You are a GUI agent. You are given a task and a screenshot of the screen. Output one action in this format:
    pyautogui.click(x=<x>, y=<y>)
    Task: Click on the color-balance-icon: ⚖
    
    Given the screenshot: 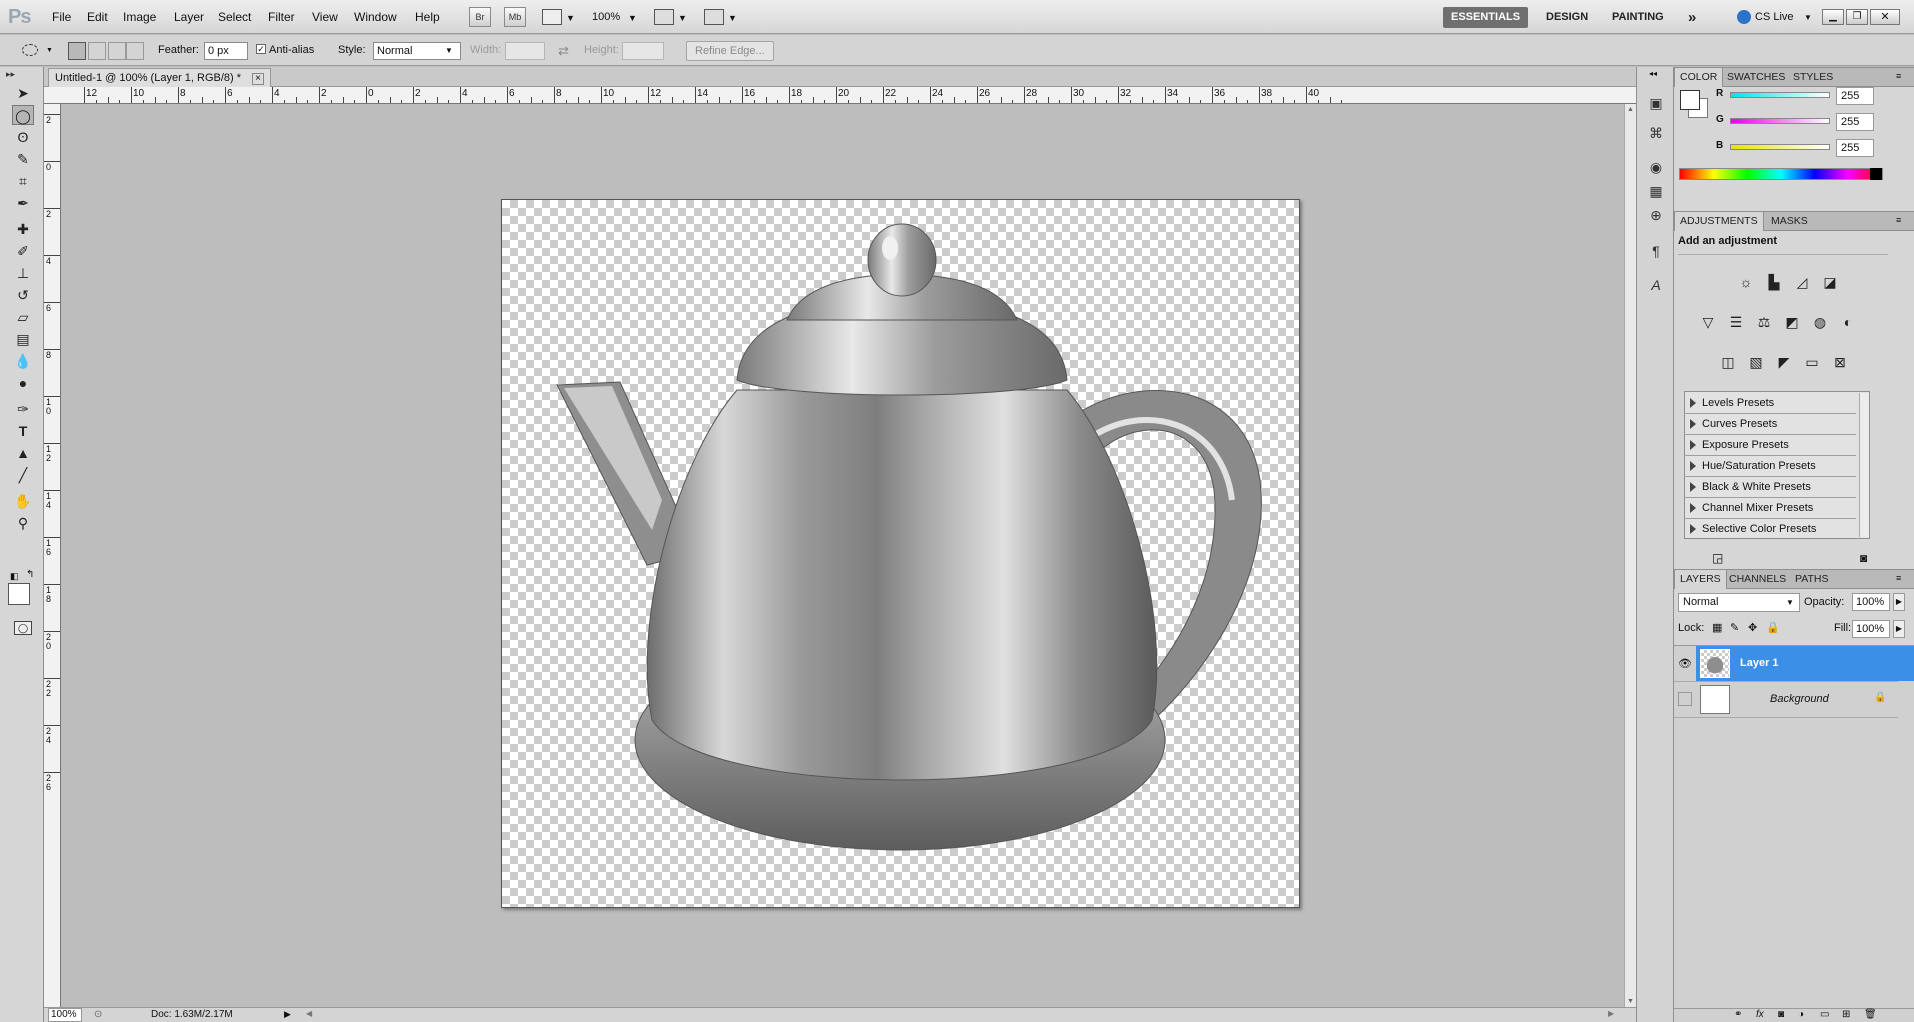 What is the action you would take?
    pyautogui.click(x=1764, y=322)
    